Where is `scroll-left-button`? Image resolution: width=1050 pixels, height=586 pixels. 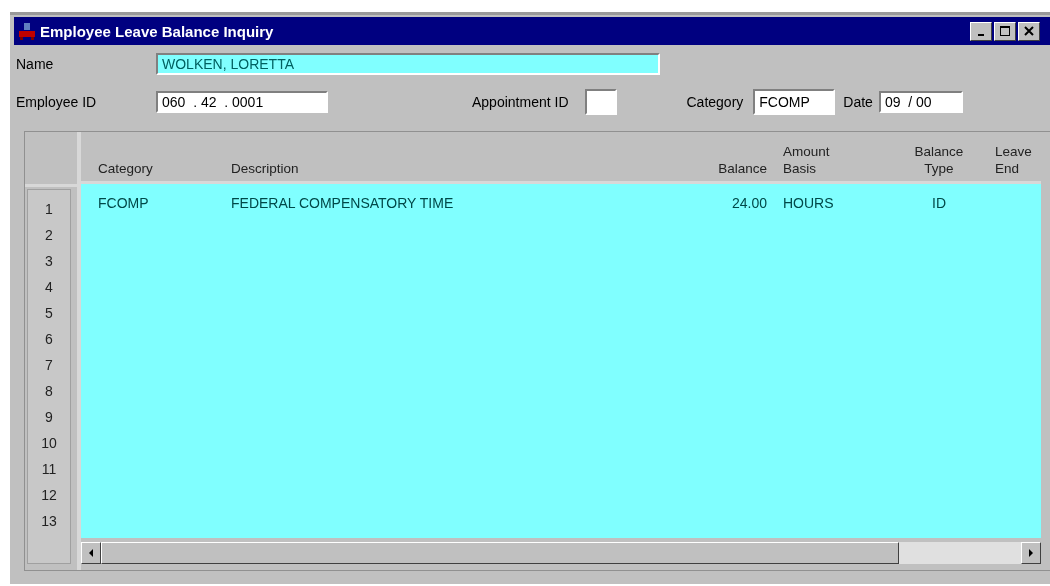
scroll-left-button is located at coordinates (91, 553).